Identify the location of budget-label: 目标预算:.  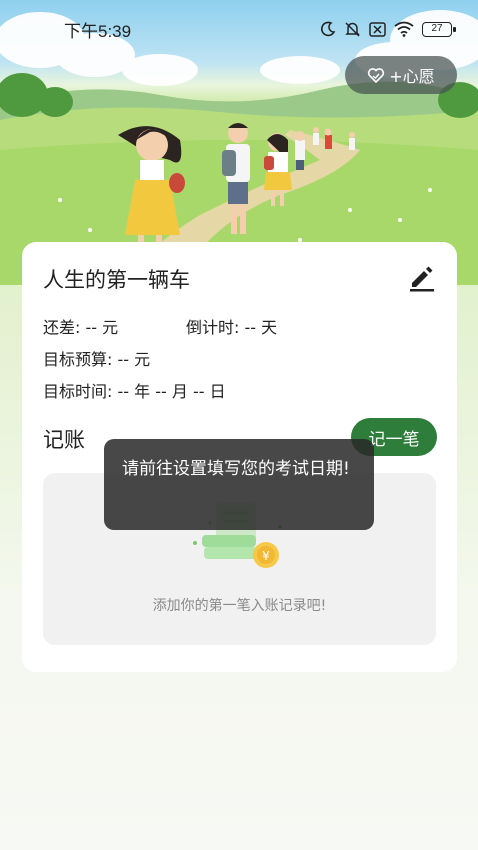
(78, 359).